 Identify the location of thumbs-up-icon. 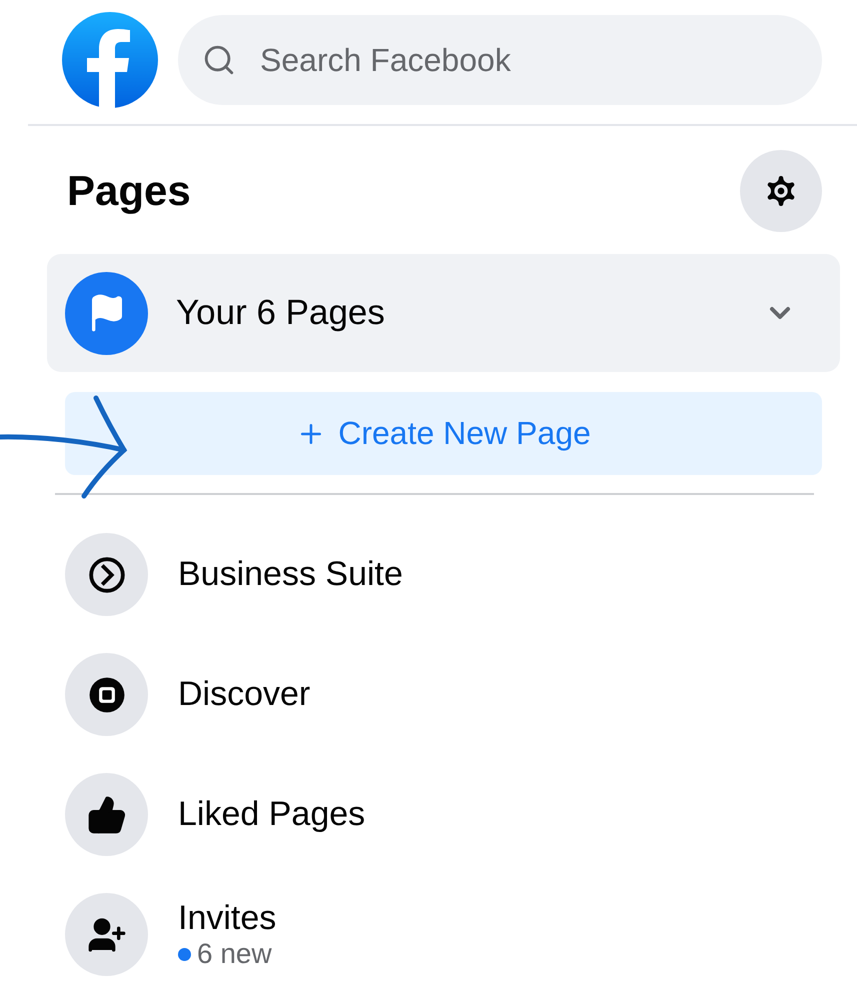
(106, 814).